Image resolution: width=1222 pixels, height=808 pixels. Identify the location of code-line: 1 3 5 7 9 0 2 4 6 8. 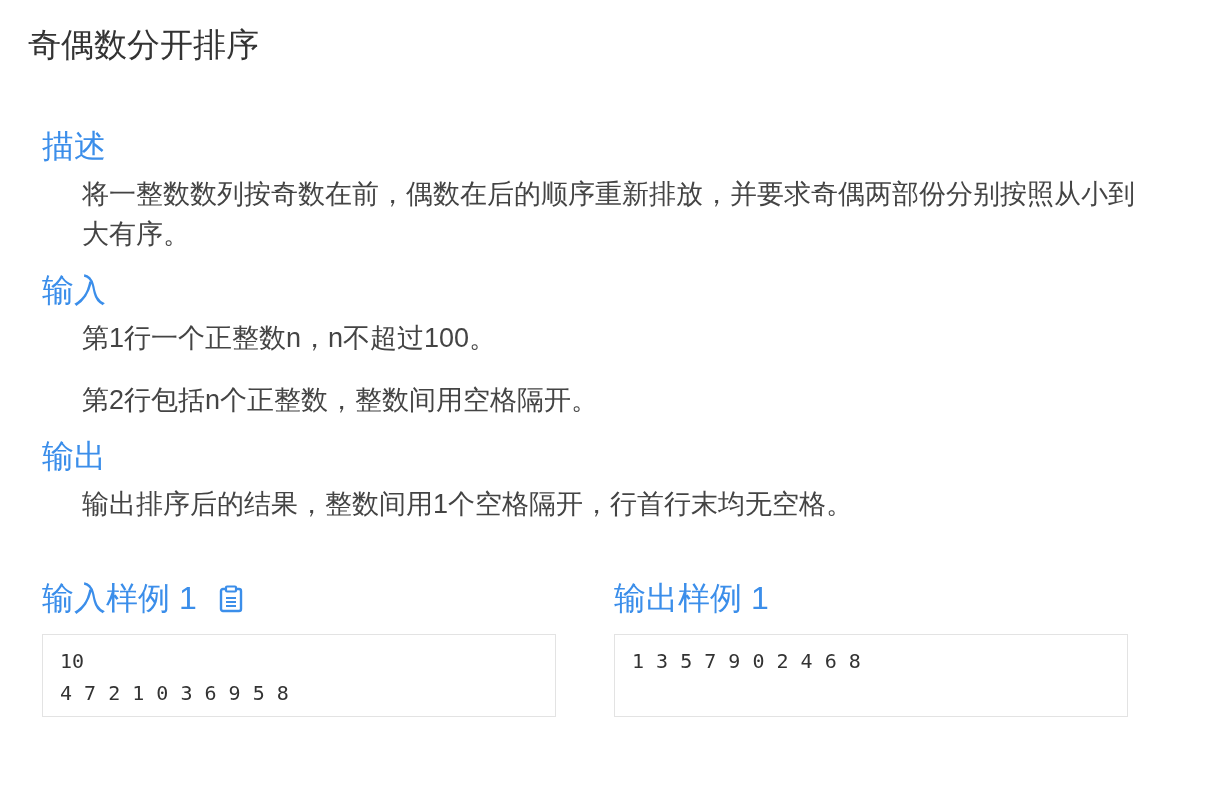
(747, 661).